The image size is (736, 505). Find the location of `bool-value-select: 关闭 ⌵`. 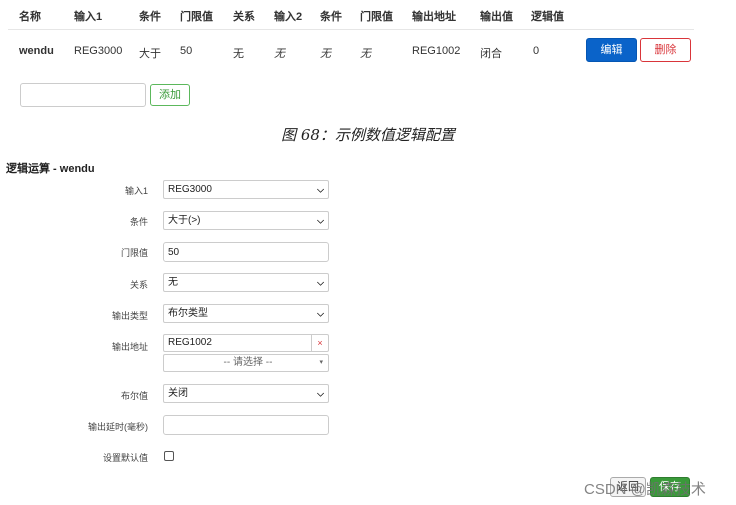

bool-value-select: 关闭 ⌵ is located at coordinates (246, 393).